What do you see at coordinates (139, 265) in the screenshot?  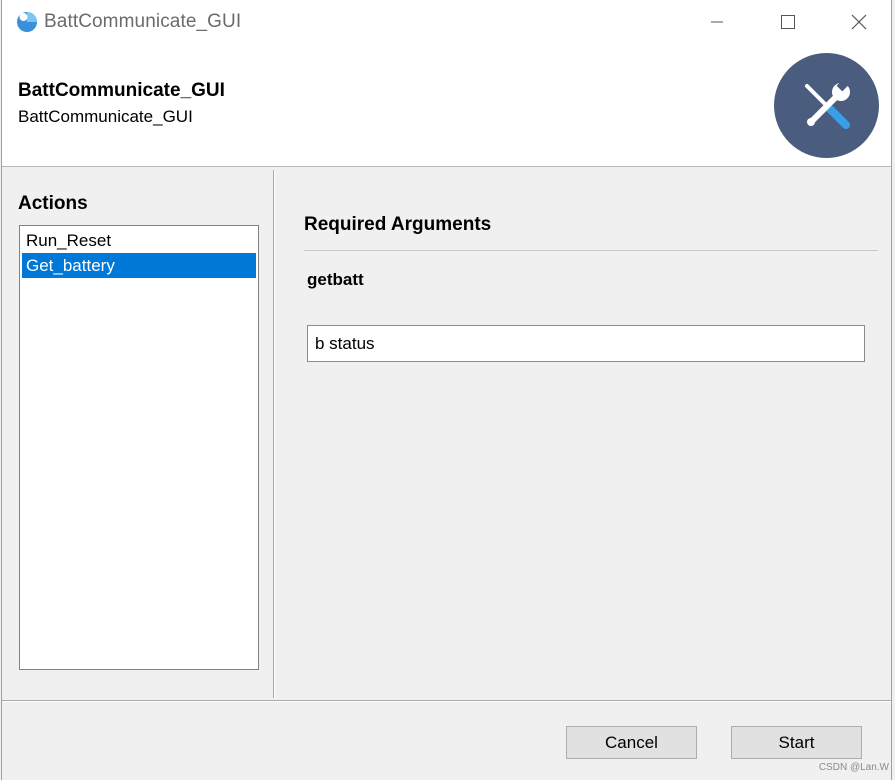 I see `list-item-get-battery: Get_battery` at bounding box center [139, 265].